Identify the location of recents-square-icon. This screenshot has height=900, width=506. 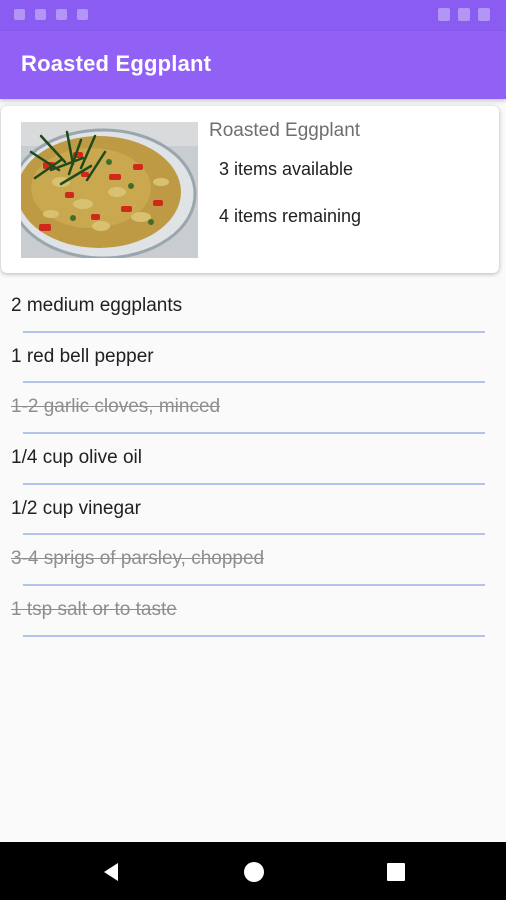
(396, 872).